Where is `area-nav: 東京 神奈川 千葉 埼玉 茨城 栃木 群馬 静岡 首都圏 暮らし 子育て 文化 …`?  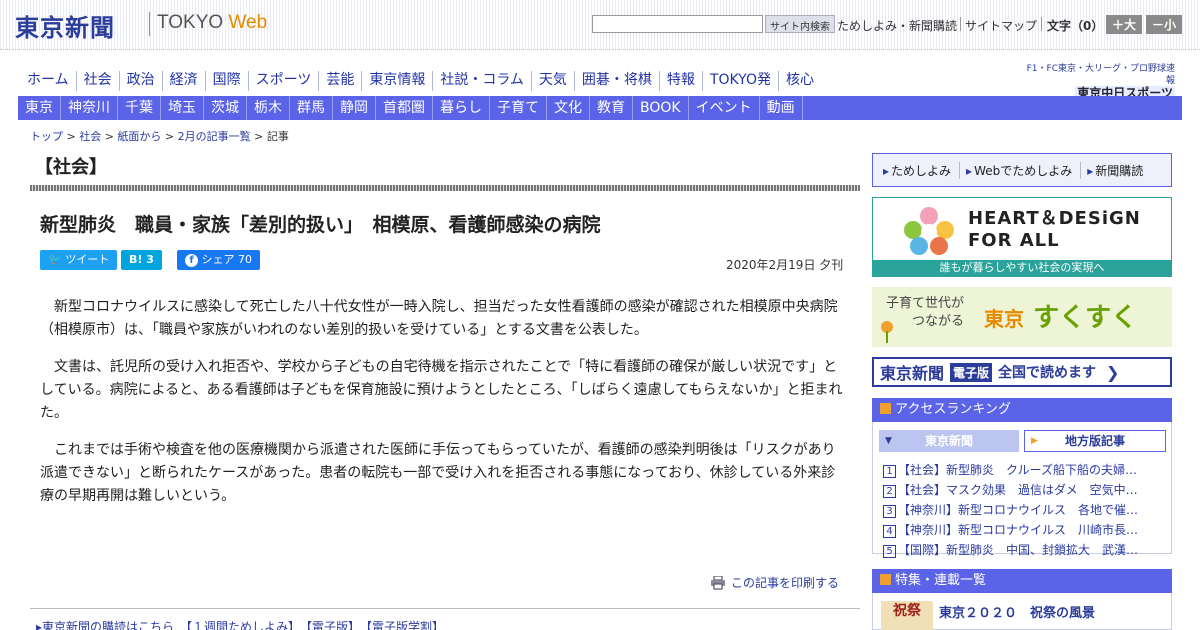
area-nav: 東京 神奈川 千葉 埼玉 茨城 栃木 群馬 静岡 首都圏 暮らし 子育て 文化 … is located at coordinates (600, 108).